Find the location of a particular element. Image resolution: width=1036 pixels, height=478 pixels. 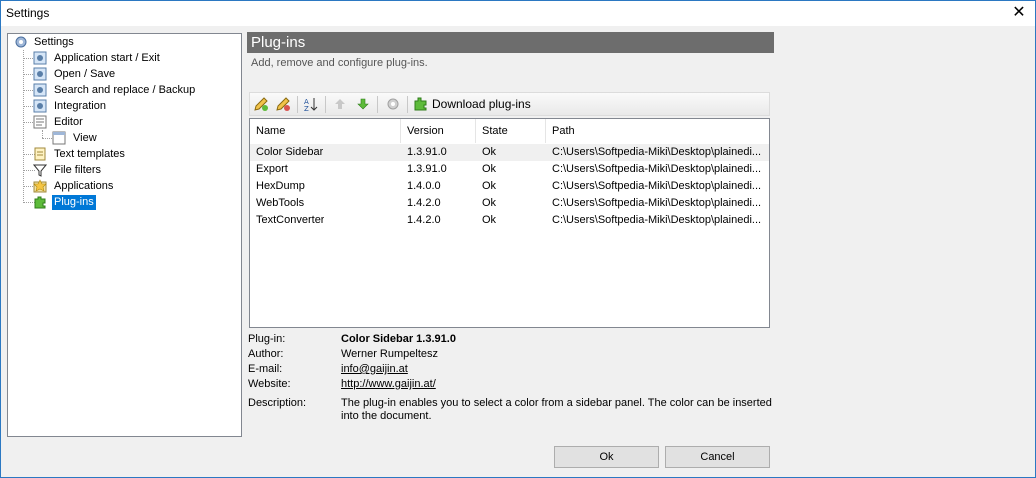

applications-icon is located at coordinates (40, 186).